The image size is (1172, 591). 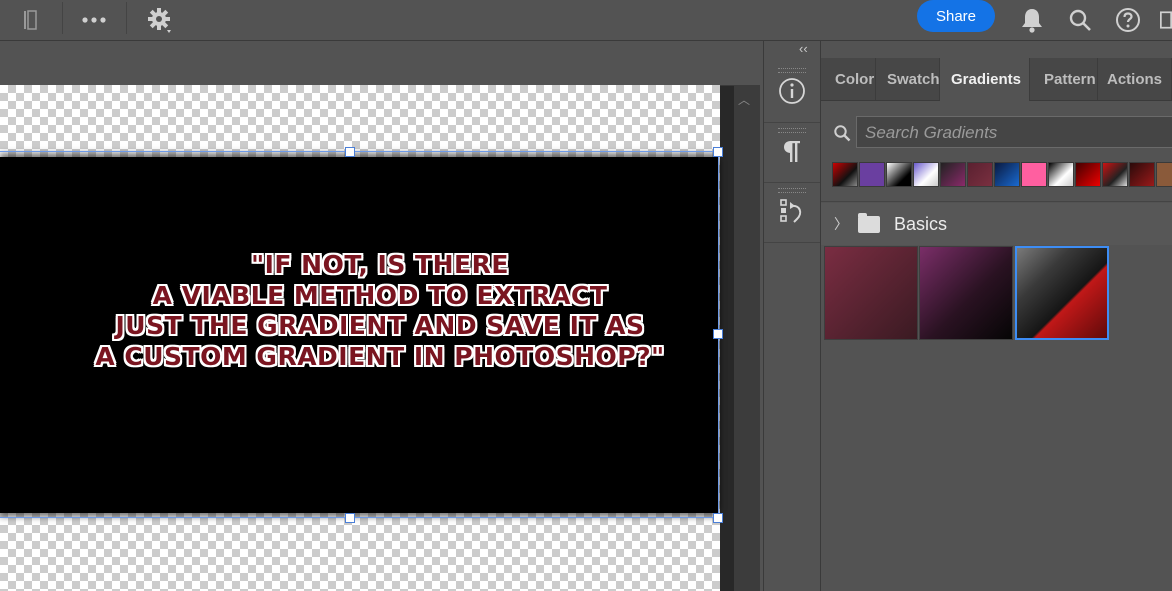 I want to click on paragraph-icon, so click(x=792, y=153).